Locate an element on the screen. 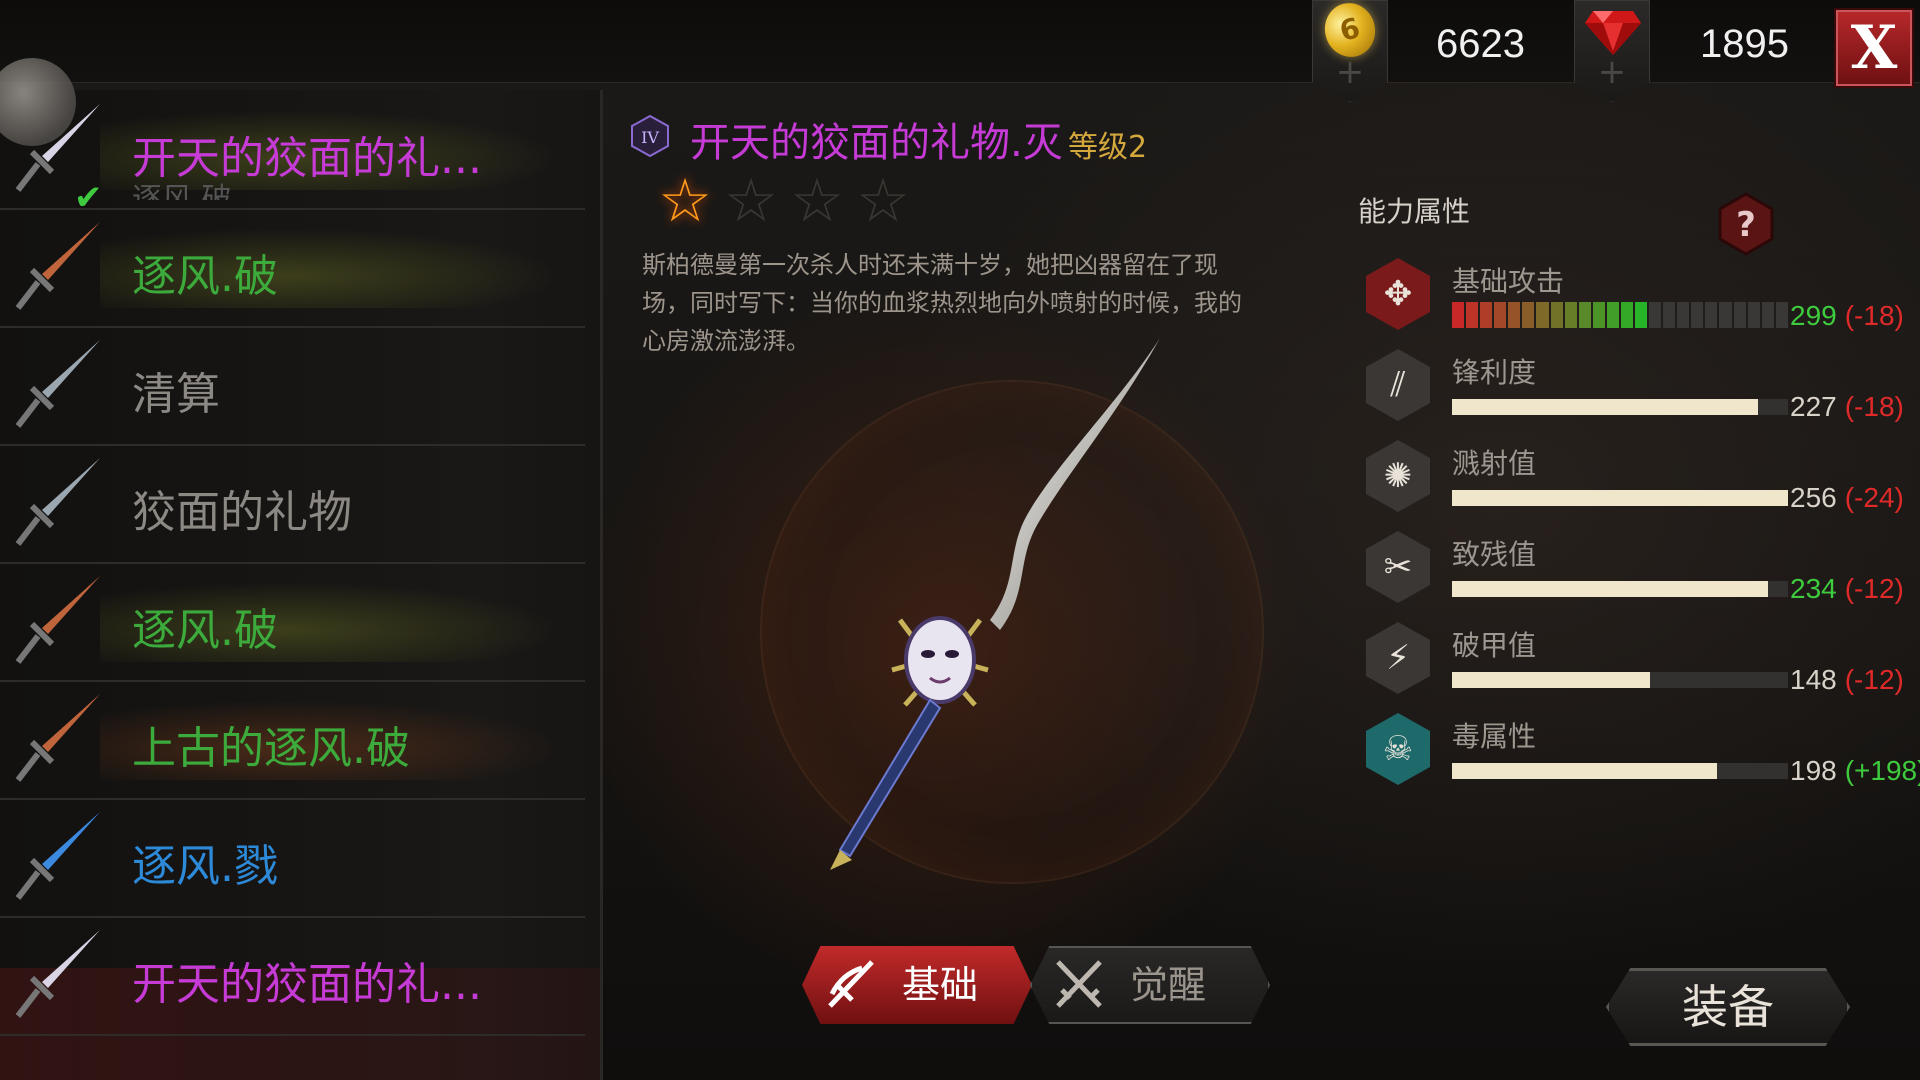 The height and width of the screenshot is (1080, 1920). svg-text: IV is located at coordinates (650, 137).